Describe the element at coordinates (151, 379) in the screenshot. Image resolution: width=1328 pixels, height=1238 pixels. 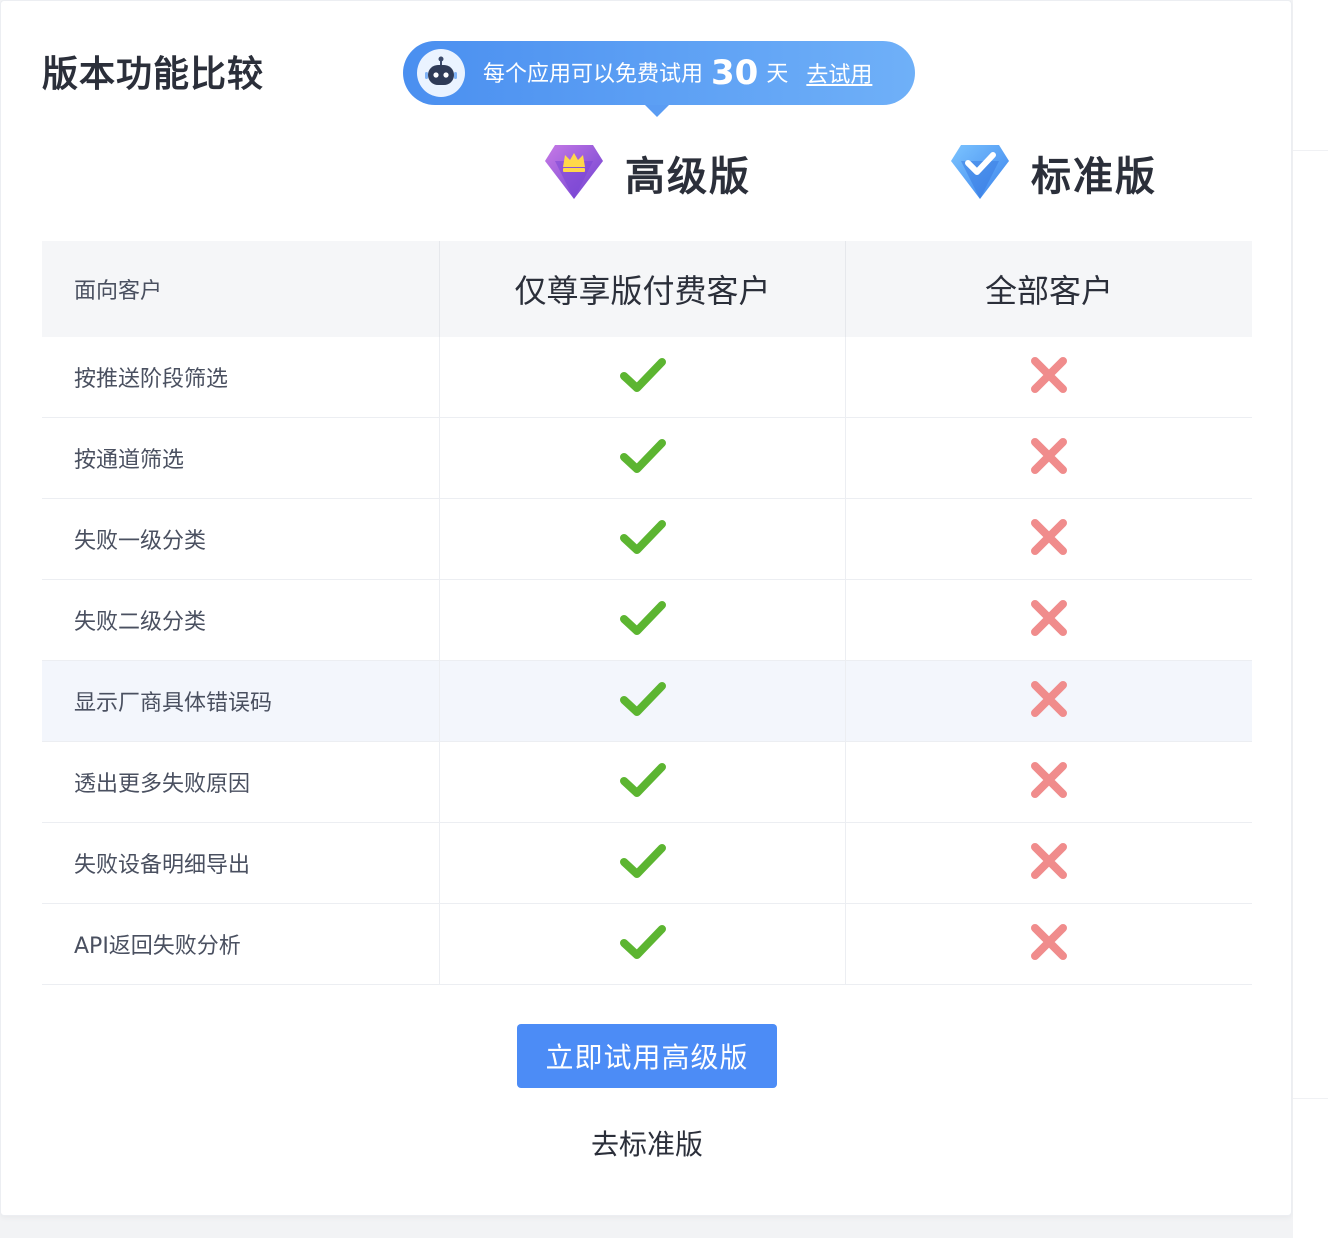
I see `feature-name: 按推送阶段筛选` at that location.